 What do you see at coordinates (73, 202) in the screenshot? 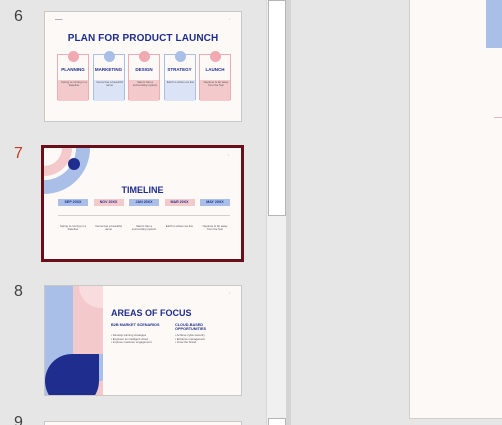
I see `timeline-month: SEP 20XX` at bounding box center [73, 202].